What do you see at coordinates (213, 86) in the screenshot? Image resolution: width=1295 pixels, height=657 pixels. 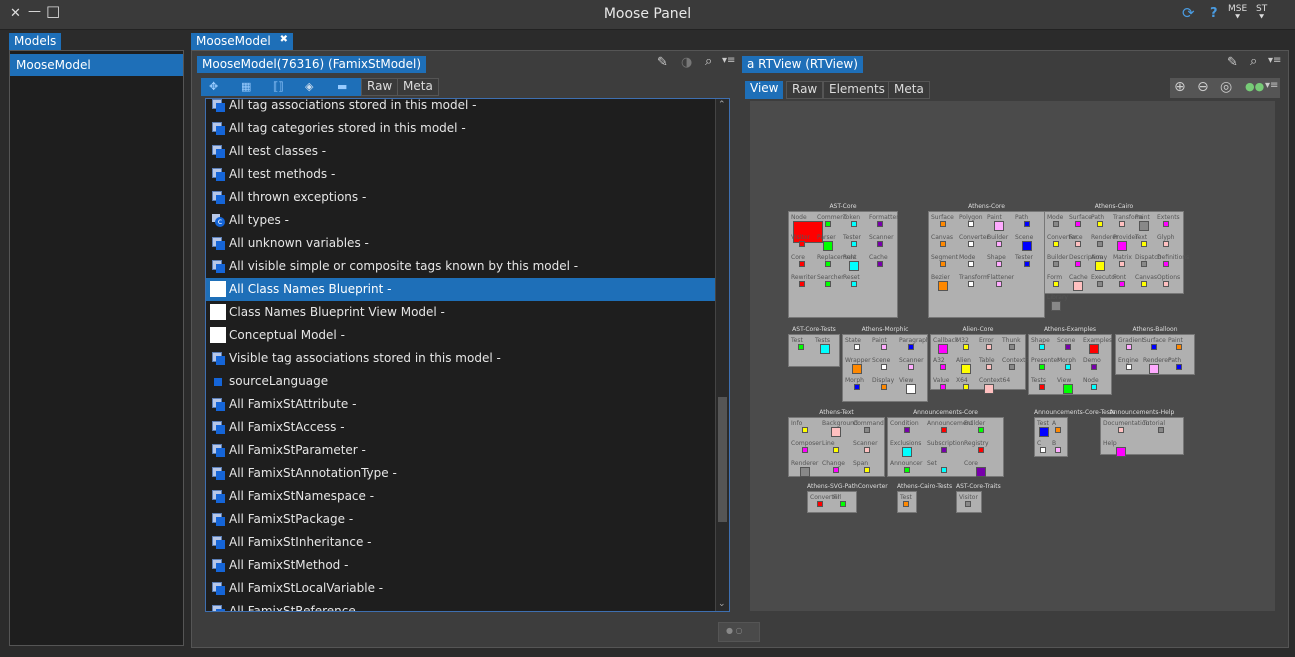 I see `move-icon: ✥` at bounding box center [213, 86].